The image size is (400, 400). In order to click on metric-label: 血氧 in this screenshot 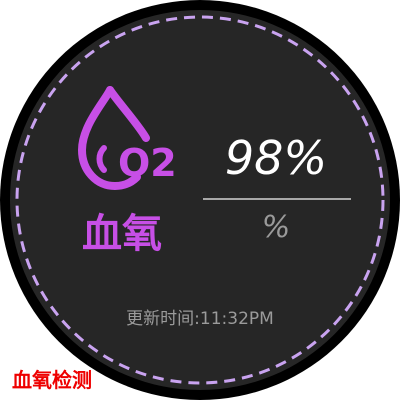, I will do `click(122, 234)`.